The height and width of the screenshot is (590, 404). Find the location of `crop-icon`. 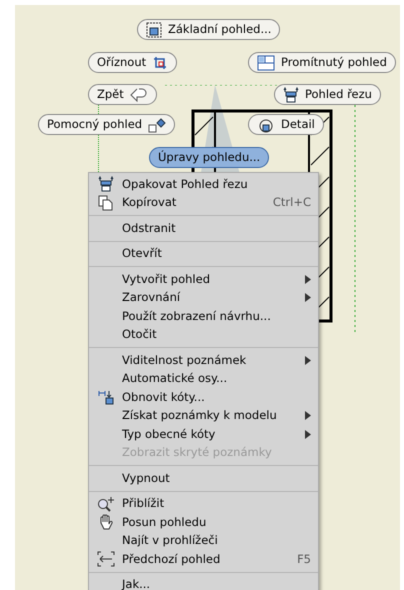

crop-icon is located at coordinates (160, 62).